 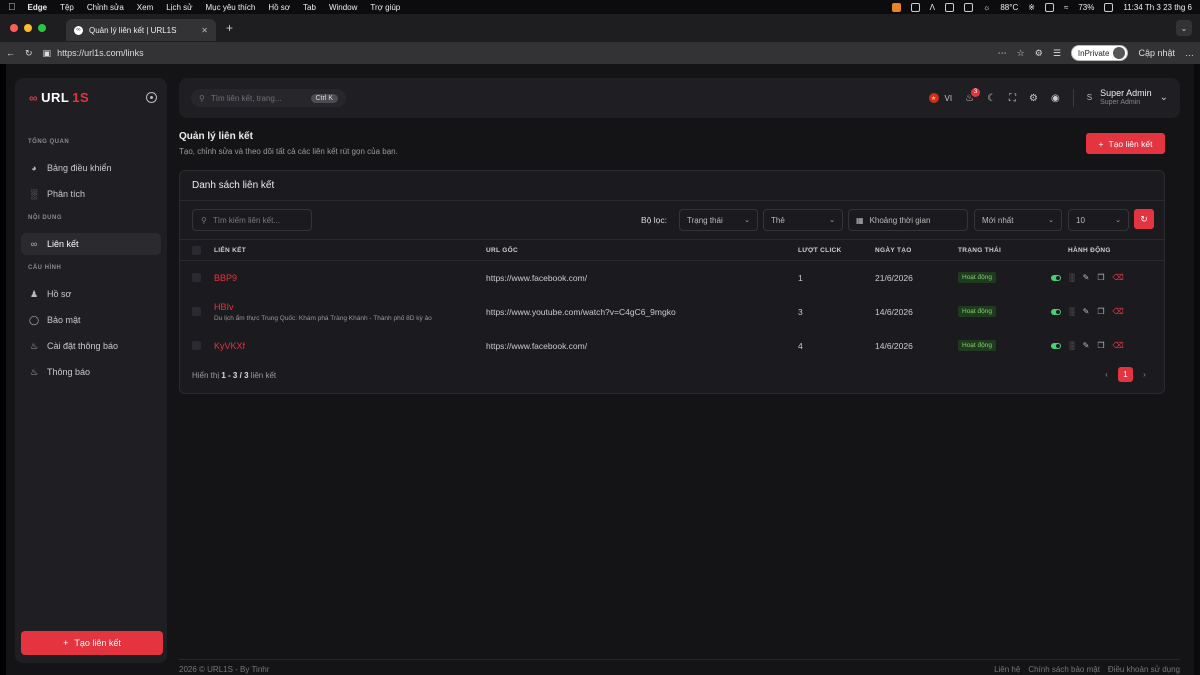 What do you see at coordinates (1099, 53) in the screenshot?
I see `inprivate-badge: InPrivate` at bounding box center [1099, 53].